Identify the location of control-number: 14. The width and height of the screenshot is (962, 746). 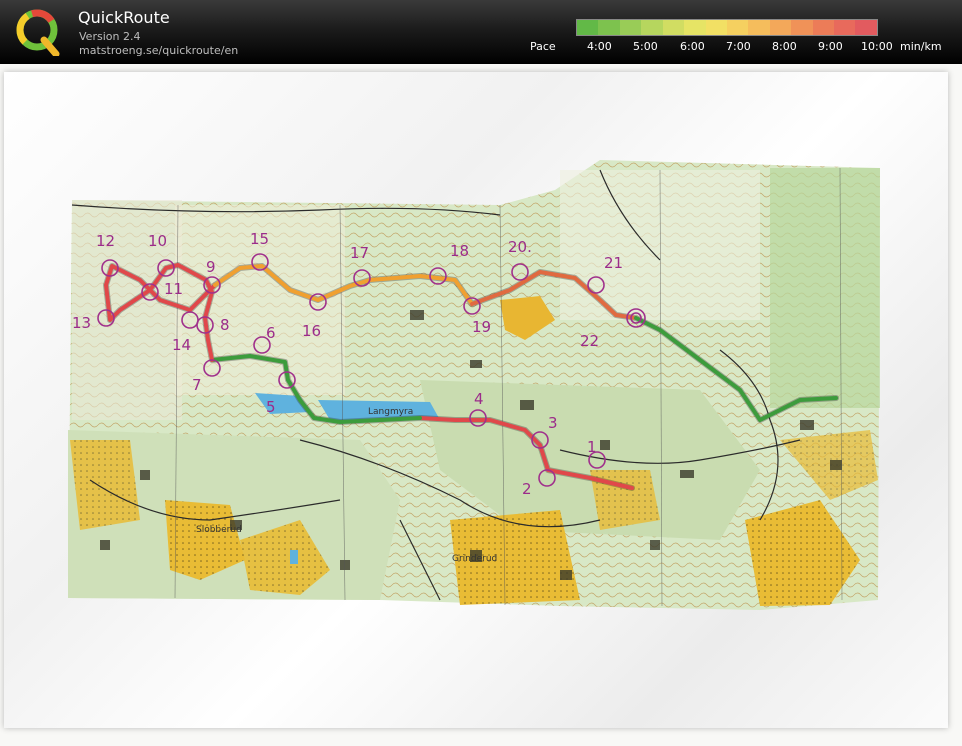
(181, 345).